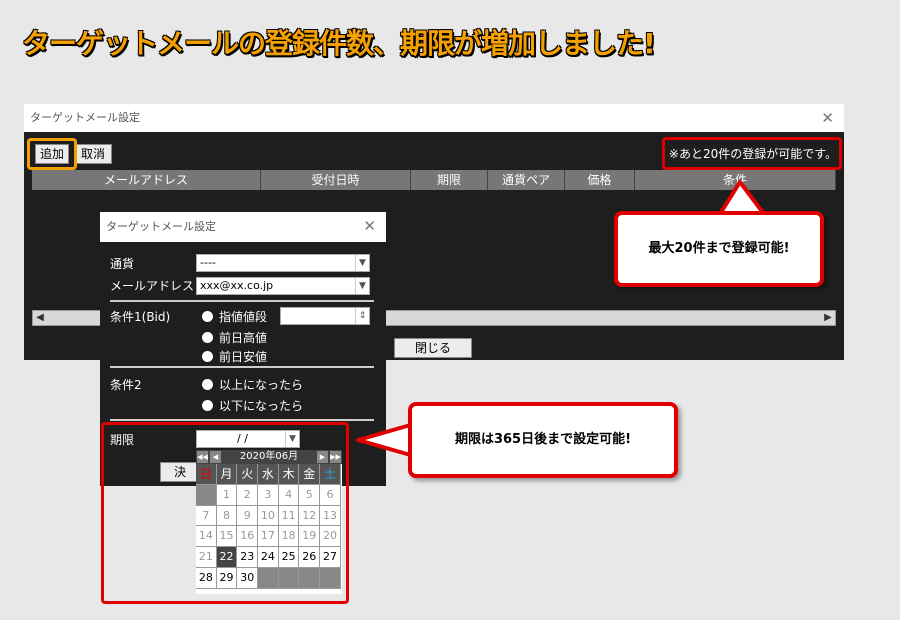  What do you see at coordinates (146, 180) in the screenshot?
I see `column-header: メールアドレス` at bounding box center [146, 180].